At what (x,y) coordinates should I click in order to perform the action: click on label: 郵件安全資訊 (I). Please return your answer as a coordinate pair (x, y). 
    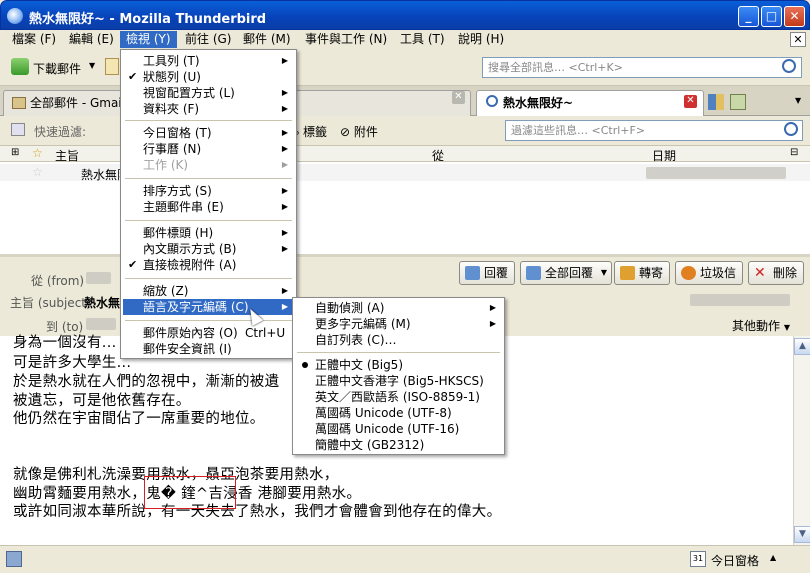
    Looking at the image, I should click on (187, 349).